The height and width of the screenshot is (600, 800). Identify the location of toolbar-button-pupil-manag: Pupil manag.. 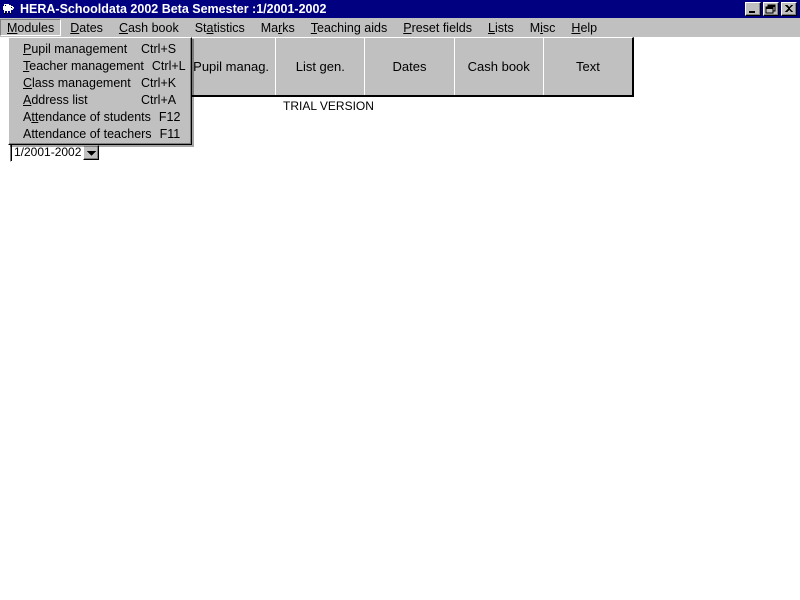
(232, 66).